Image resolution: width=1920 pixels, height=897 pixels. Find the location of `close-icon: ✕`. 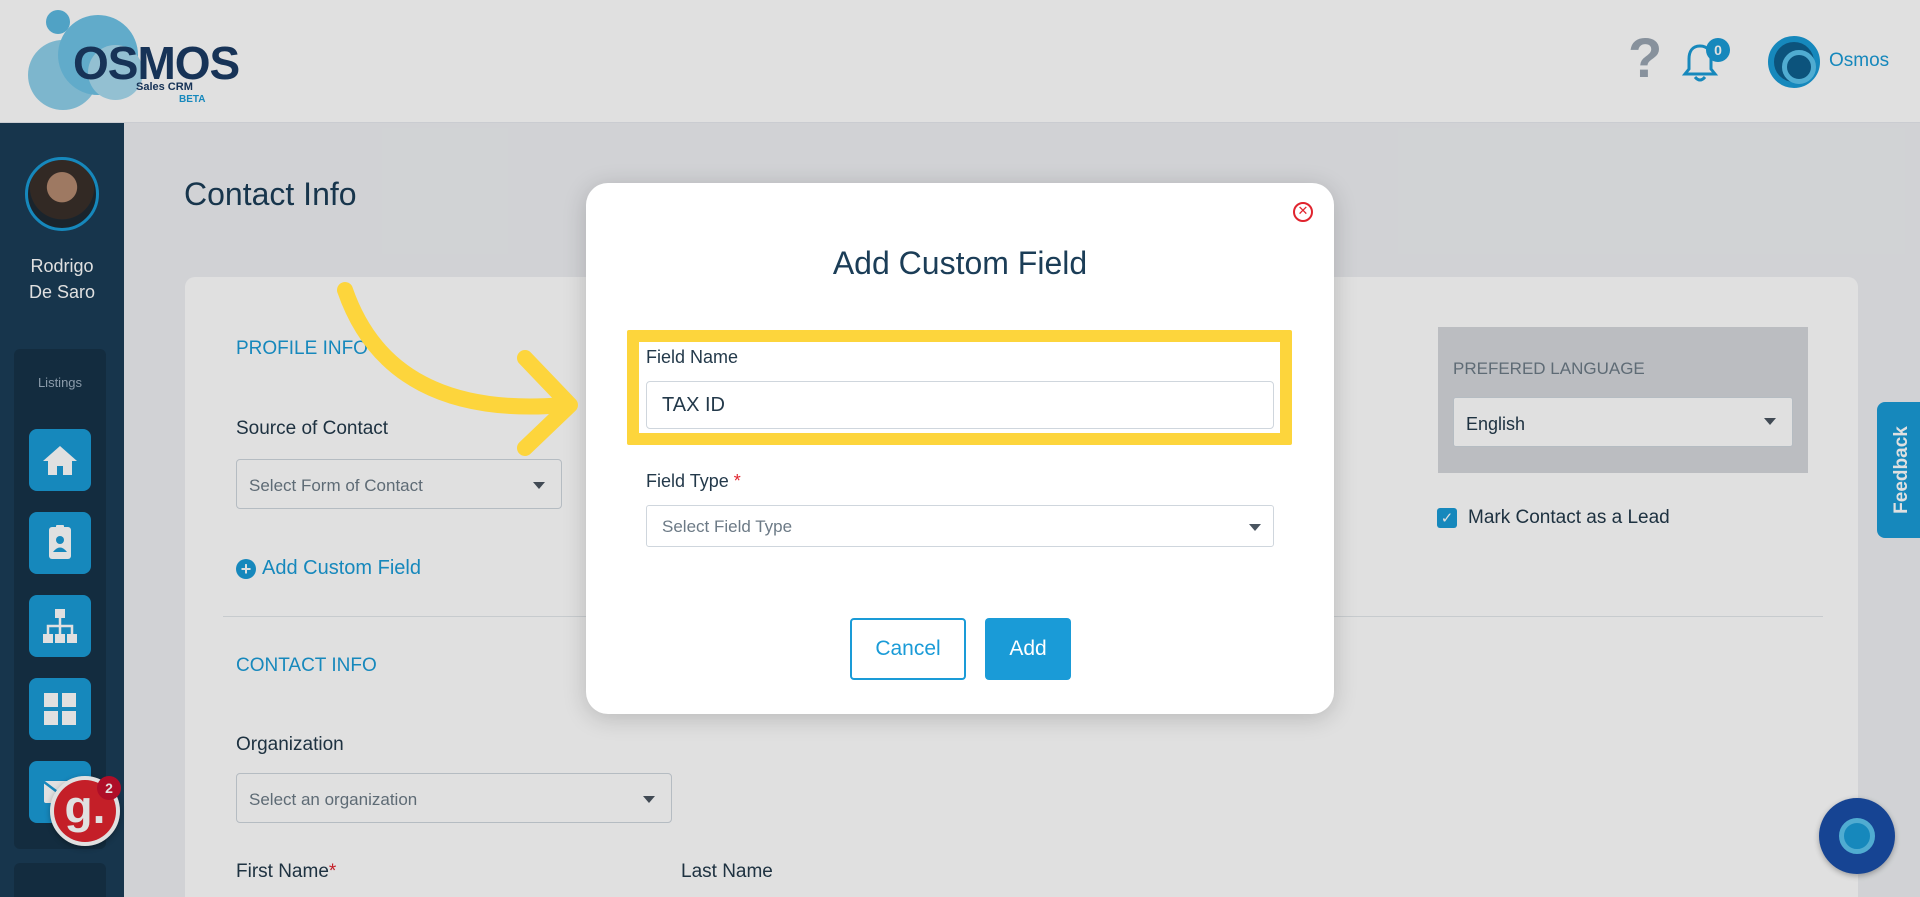

close-icon: ✕ is located at coordinates (1303, 212).